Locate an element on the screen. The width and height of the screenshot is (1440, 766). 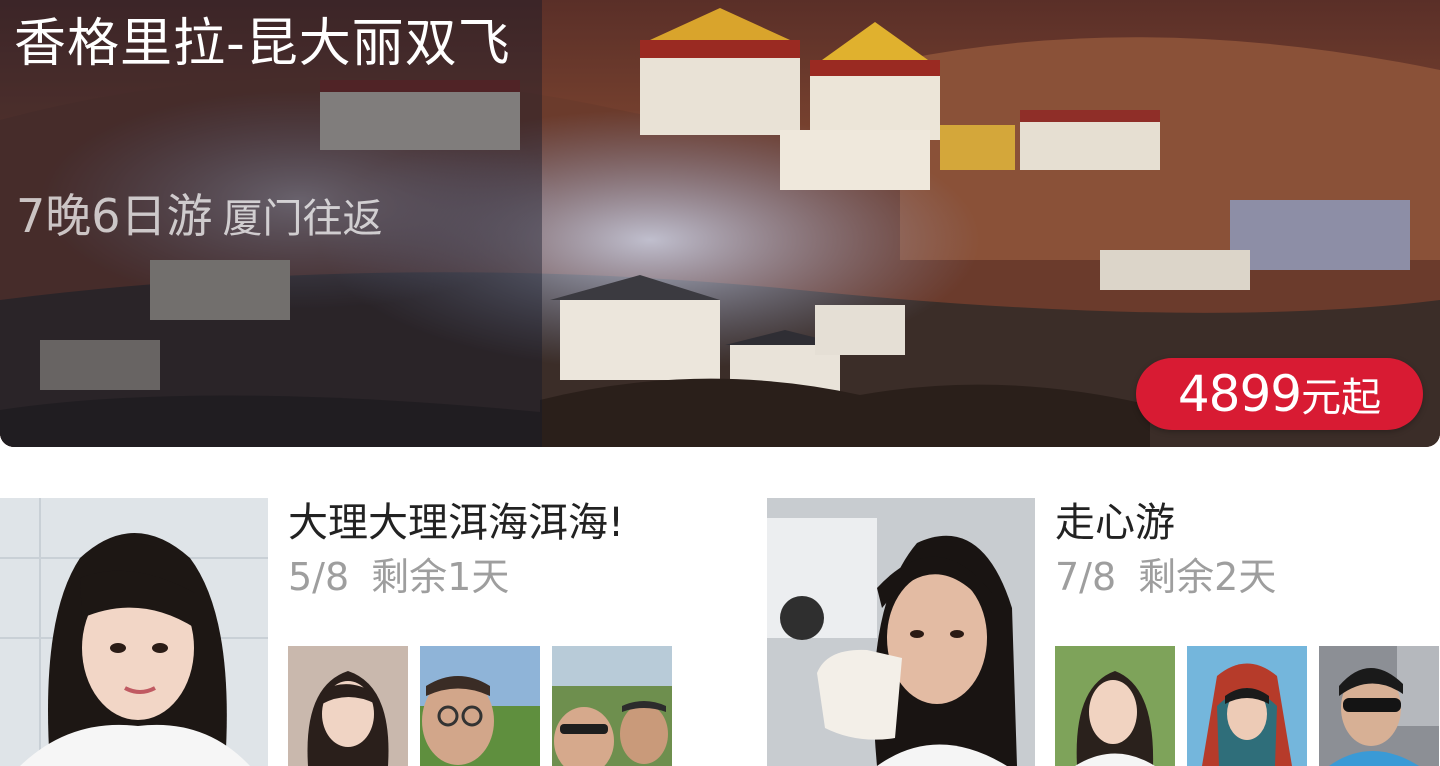
member-count: 7/8 is located at coordinates (1086, 577).